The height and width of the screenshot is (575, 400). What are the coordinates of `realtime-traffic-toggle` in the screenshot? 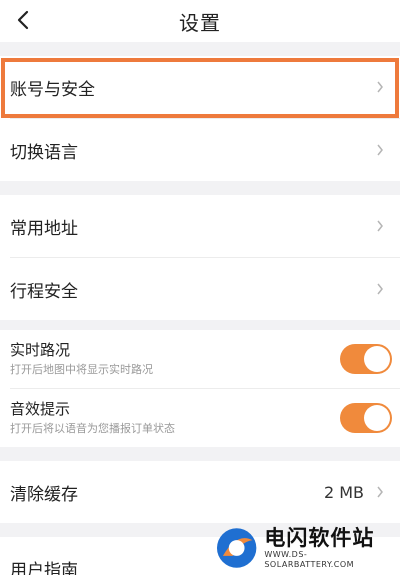 It's located at (366, 359).